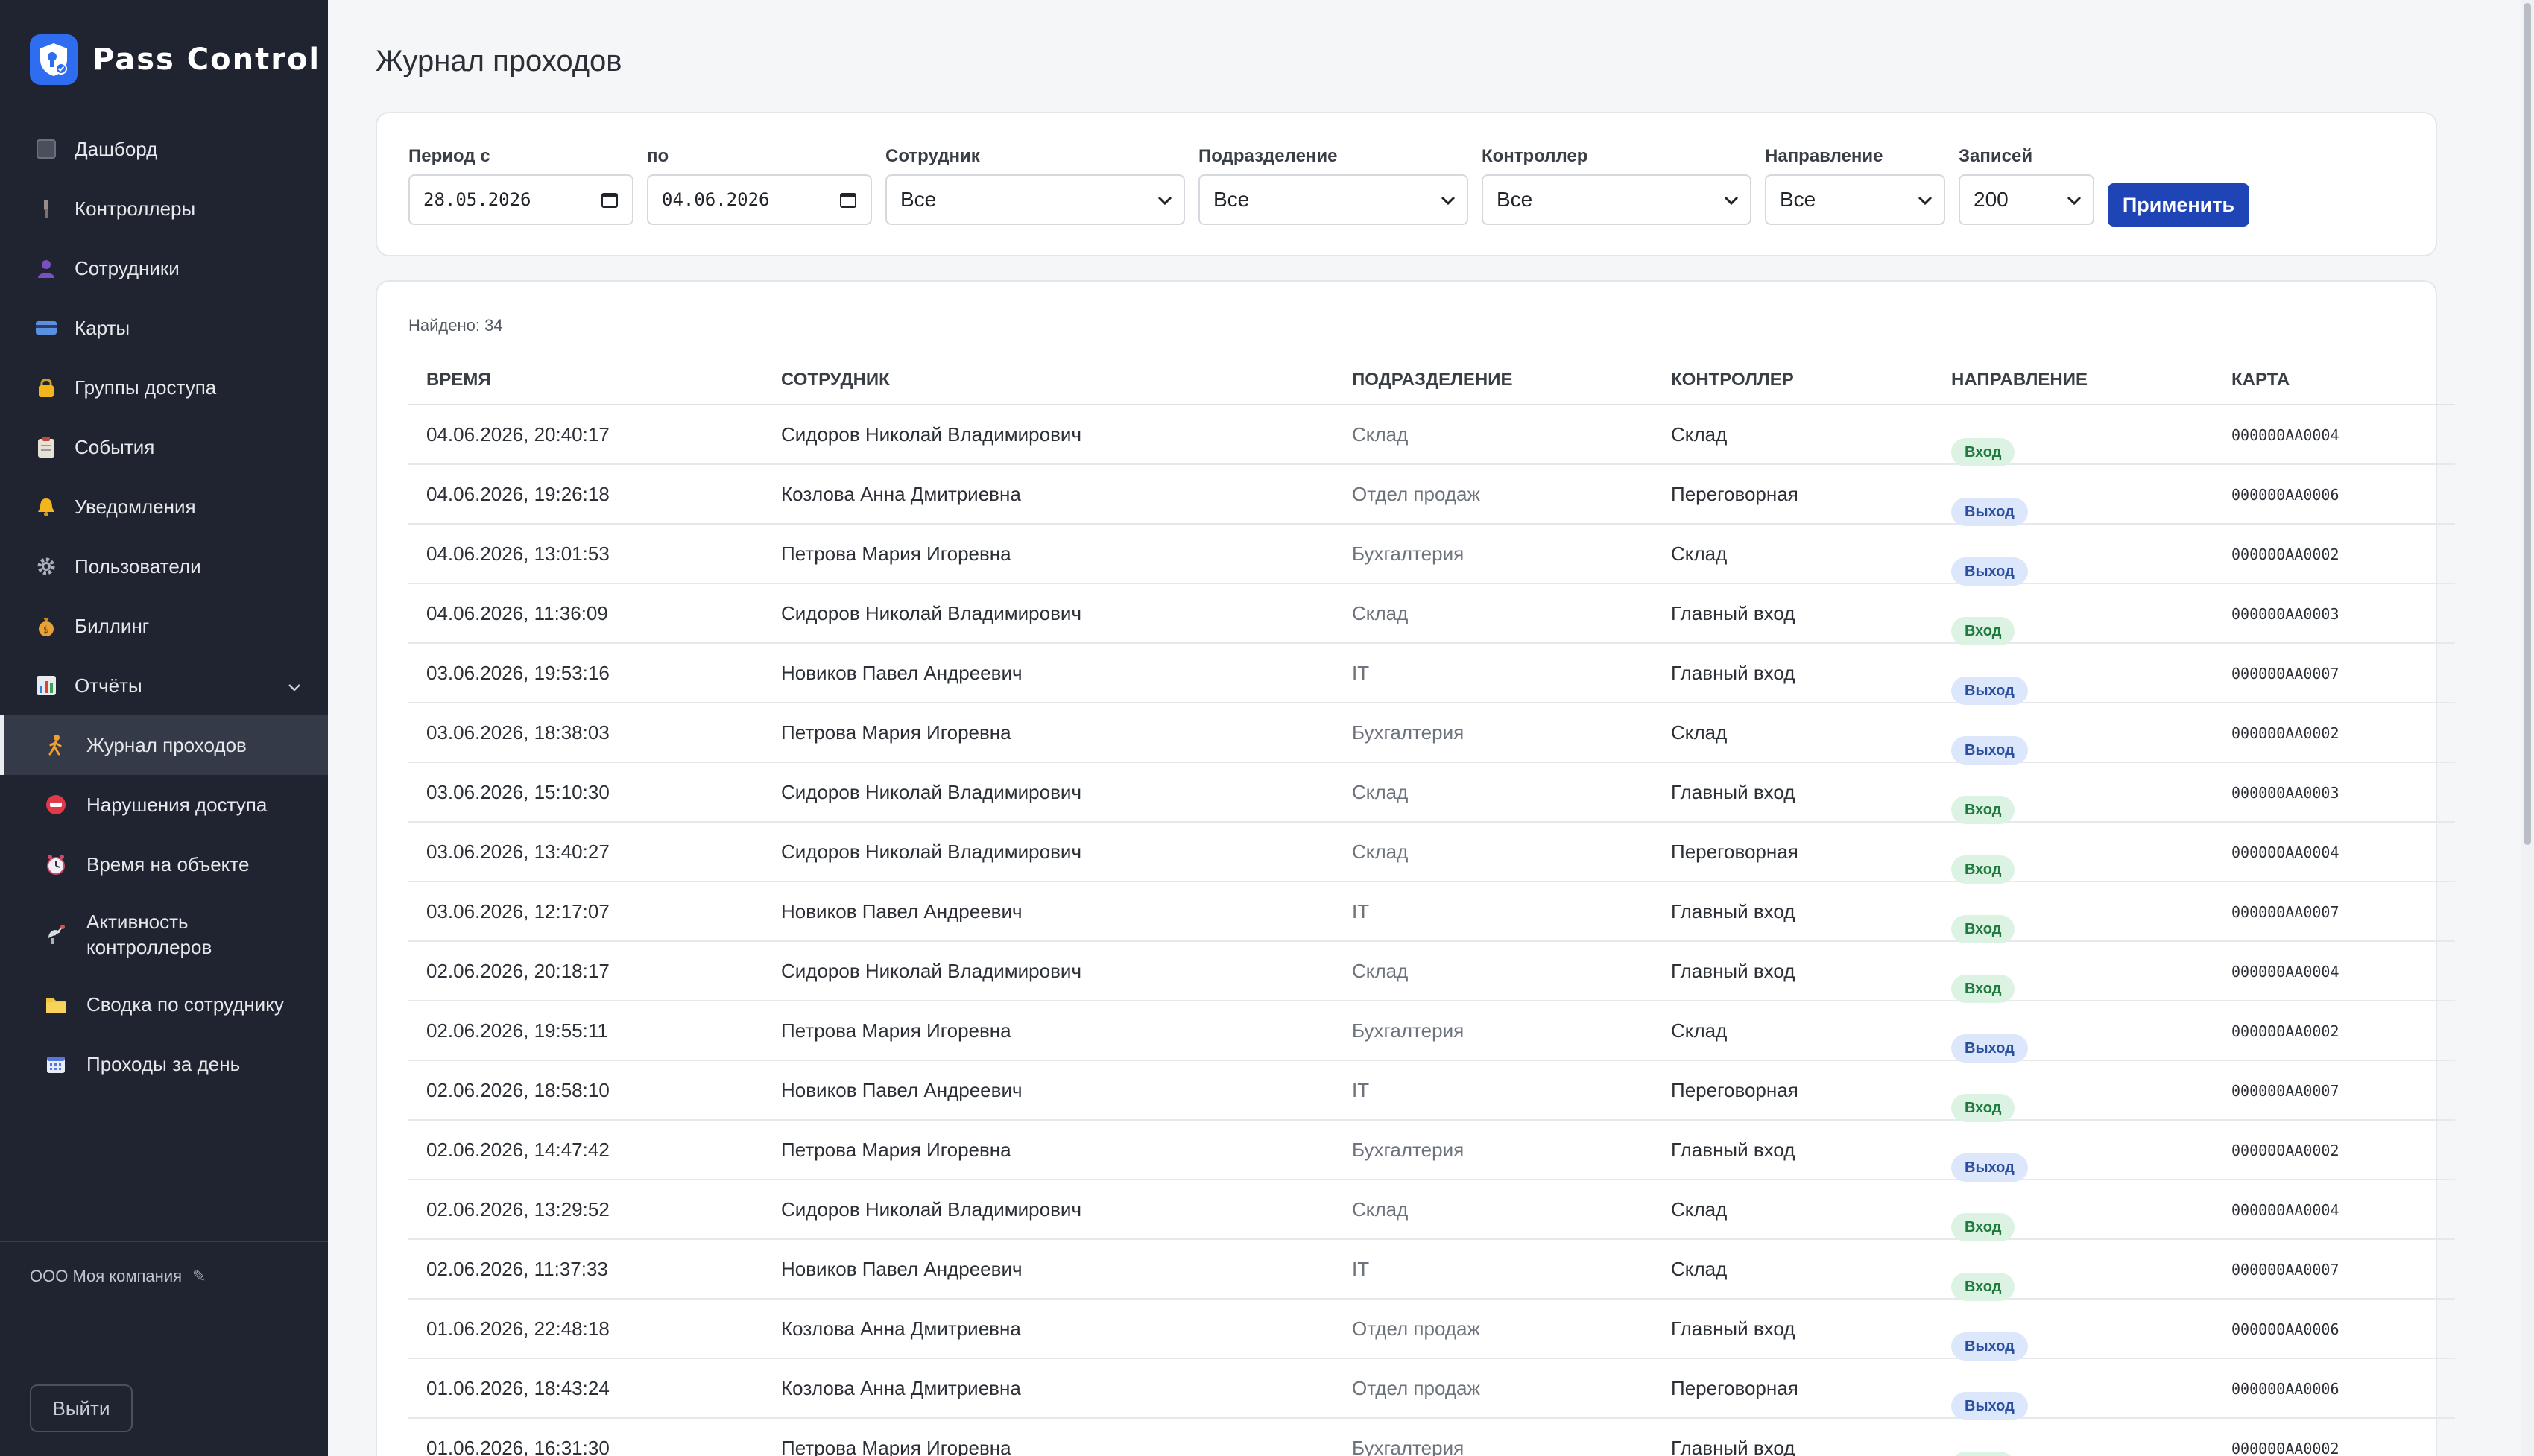  I want to click on cell-time: 04.06.2026, 11:36:09, so click(517, 613).